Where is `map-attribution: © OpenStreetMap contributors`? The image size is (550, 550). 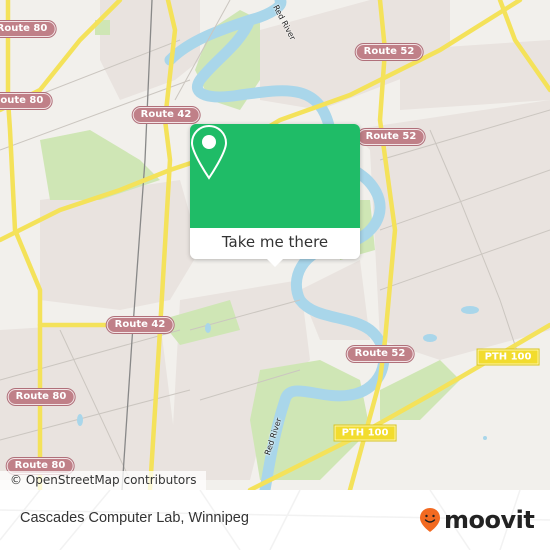
map-attribution: © OpenStreetMap contributors is located at coordinates (103, 480).